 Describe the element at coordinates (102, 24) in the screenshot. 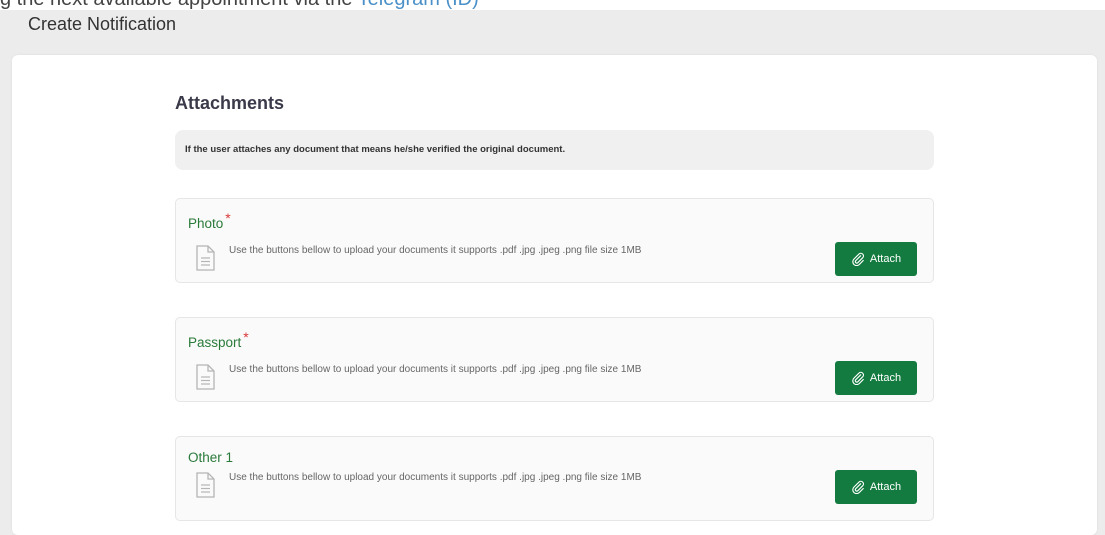

I see `page-title: Create Notification` at that location.